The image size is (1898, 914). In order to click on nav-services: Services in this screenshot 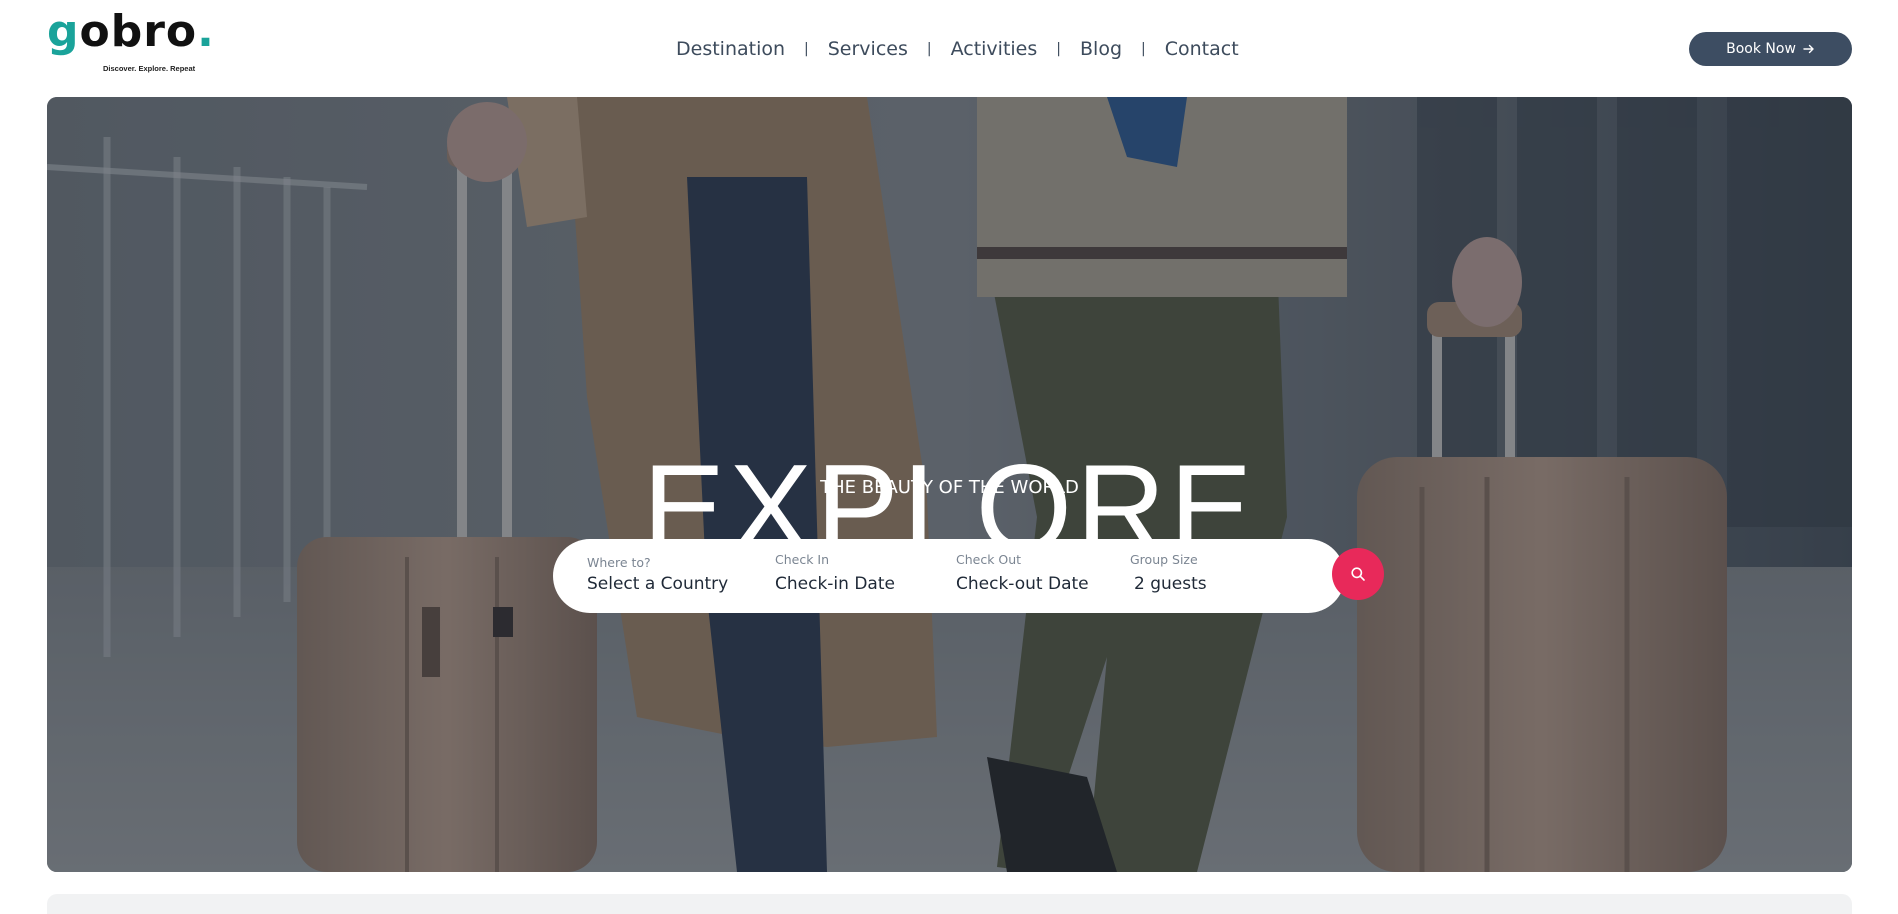, I will do `click(868, 49)`.